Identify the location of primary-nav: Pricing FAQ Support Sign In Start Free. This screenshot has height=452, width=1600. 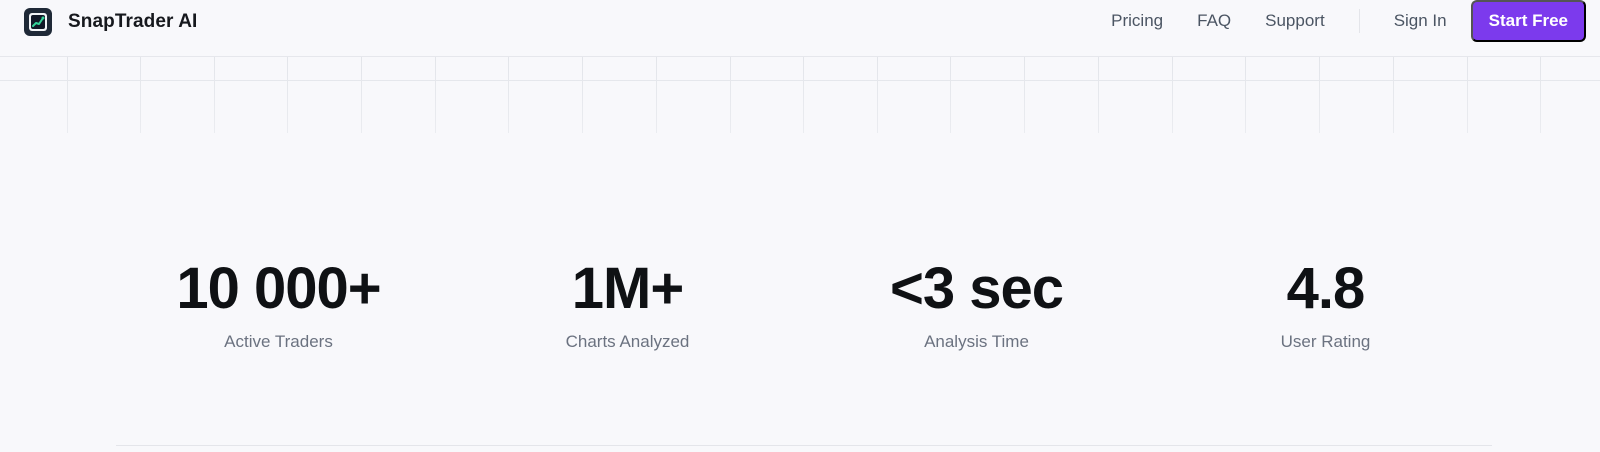
(1348, 21).